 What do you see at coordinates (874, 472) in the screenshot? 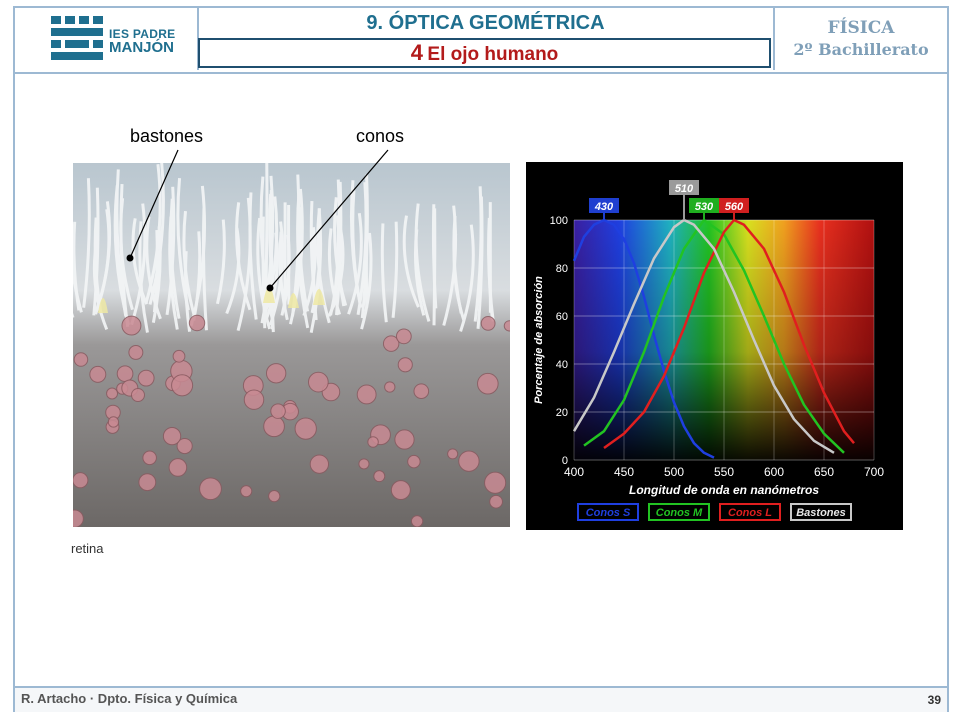
I see `x-tick-label: 700` at bounding box center [874, 472].